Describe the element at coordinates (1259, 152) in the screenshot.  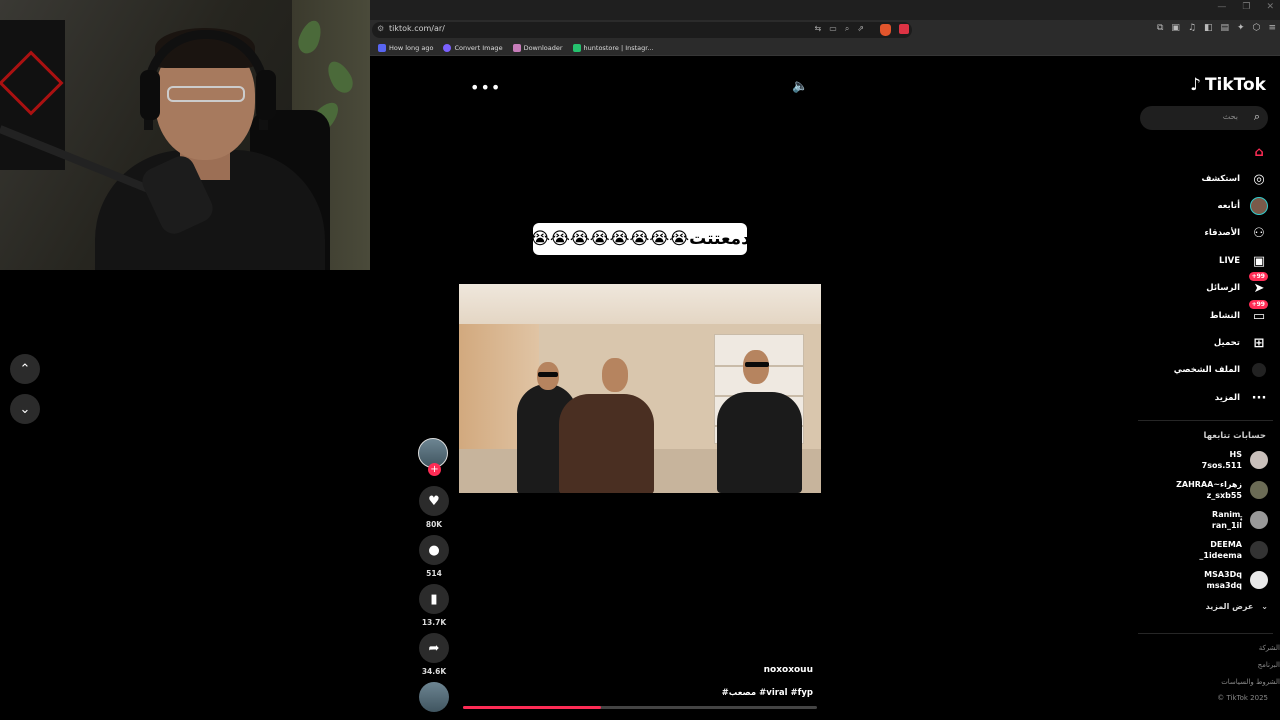
I see `home-icon: ⌂` at that location.